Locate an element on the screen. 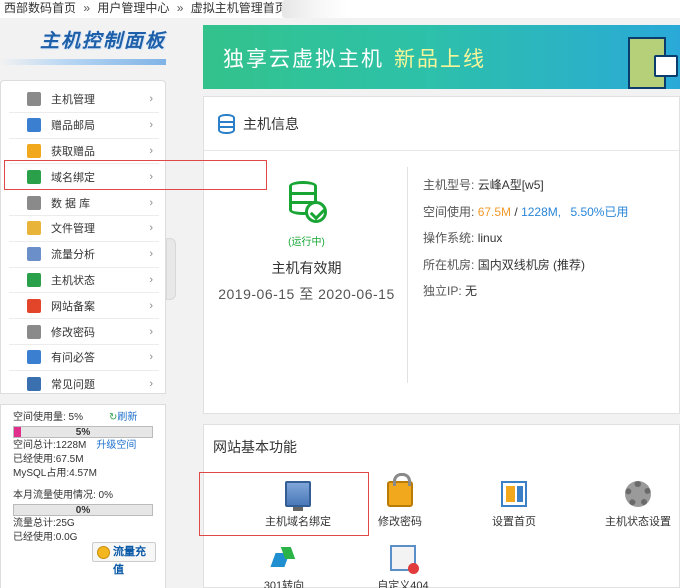  sidebar-item: 主机状态 › is located at coordinates (84, 281).